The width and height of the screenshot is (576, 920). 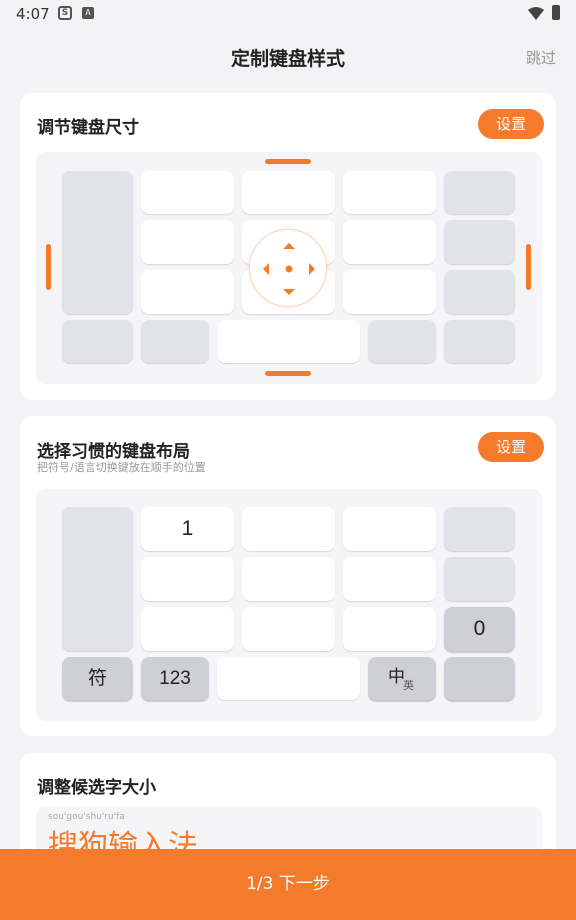 I want to click on battery-icon, so click(x=556, y=12).